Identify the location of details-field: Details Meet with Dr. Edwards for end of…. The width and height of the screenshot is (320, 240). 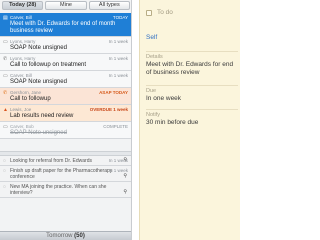
(192, 65).